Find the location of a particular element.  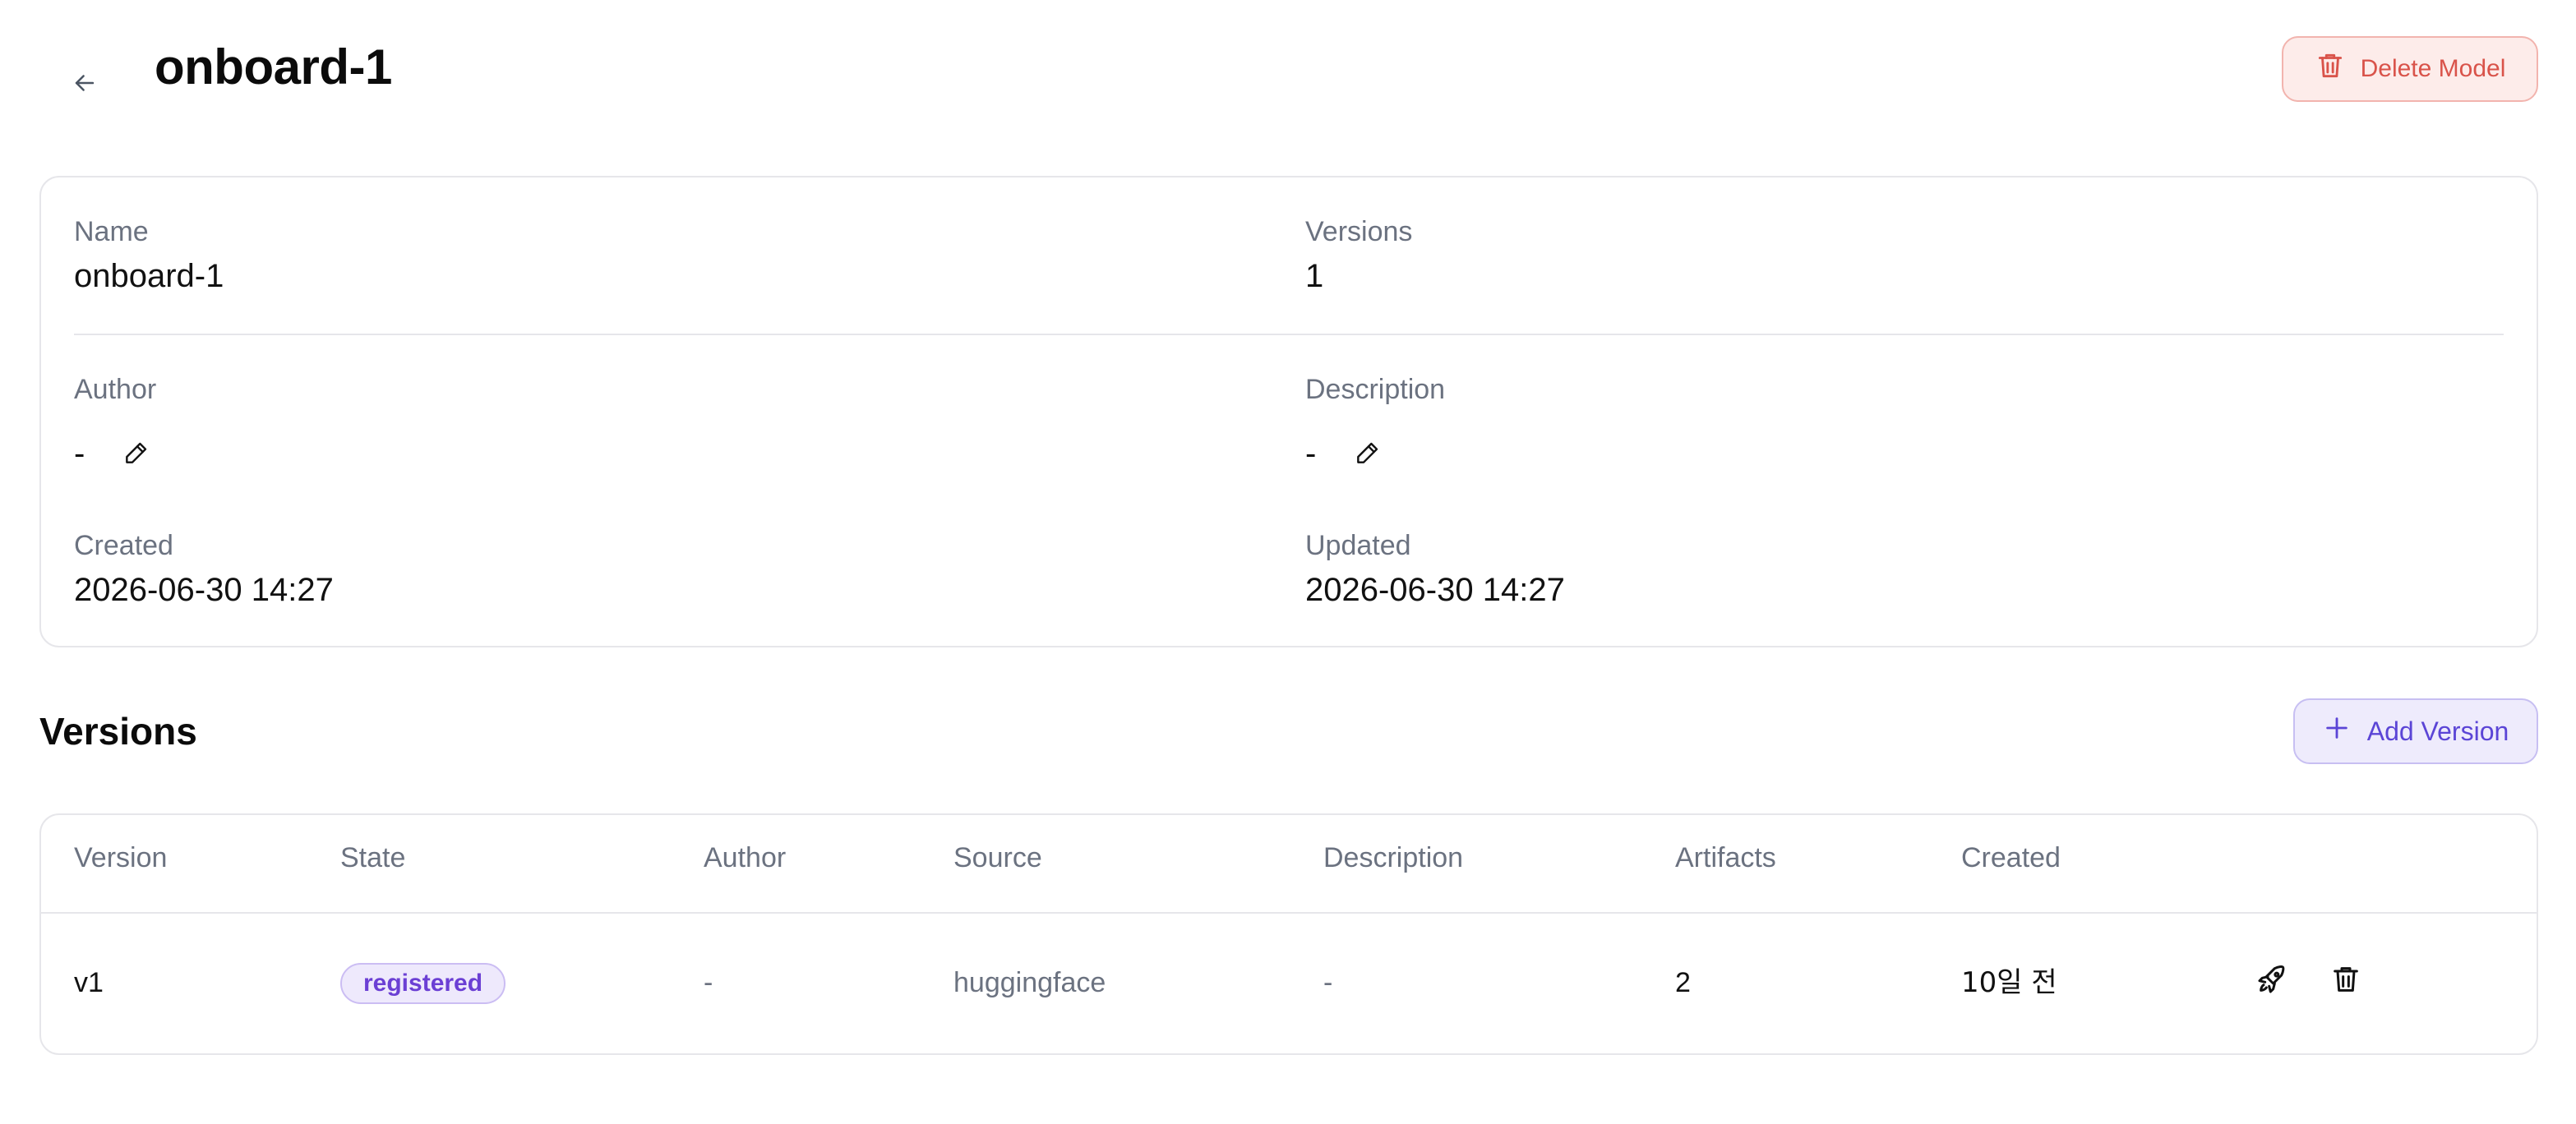

cell-created: 10일 전 is located at coordinates (2009, 983).